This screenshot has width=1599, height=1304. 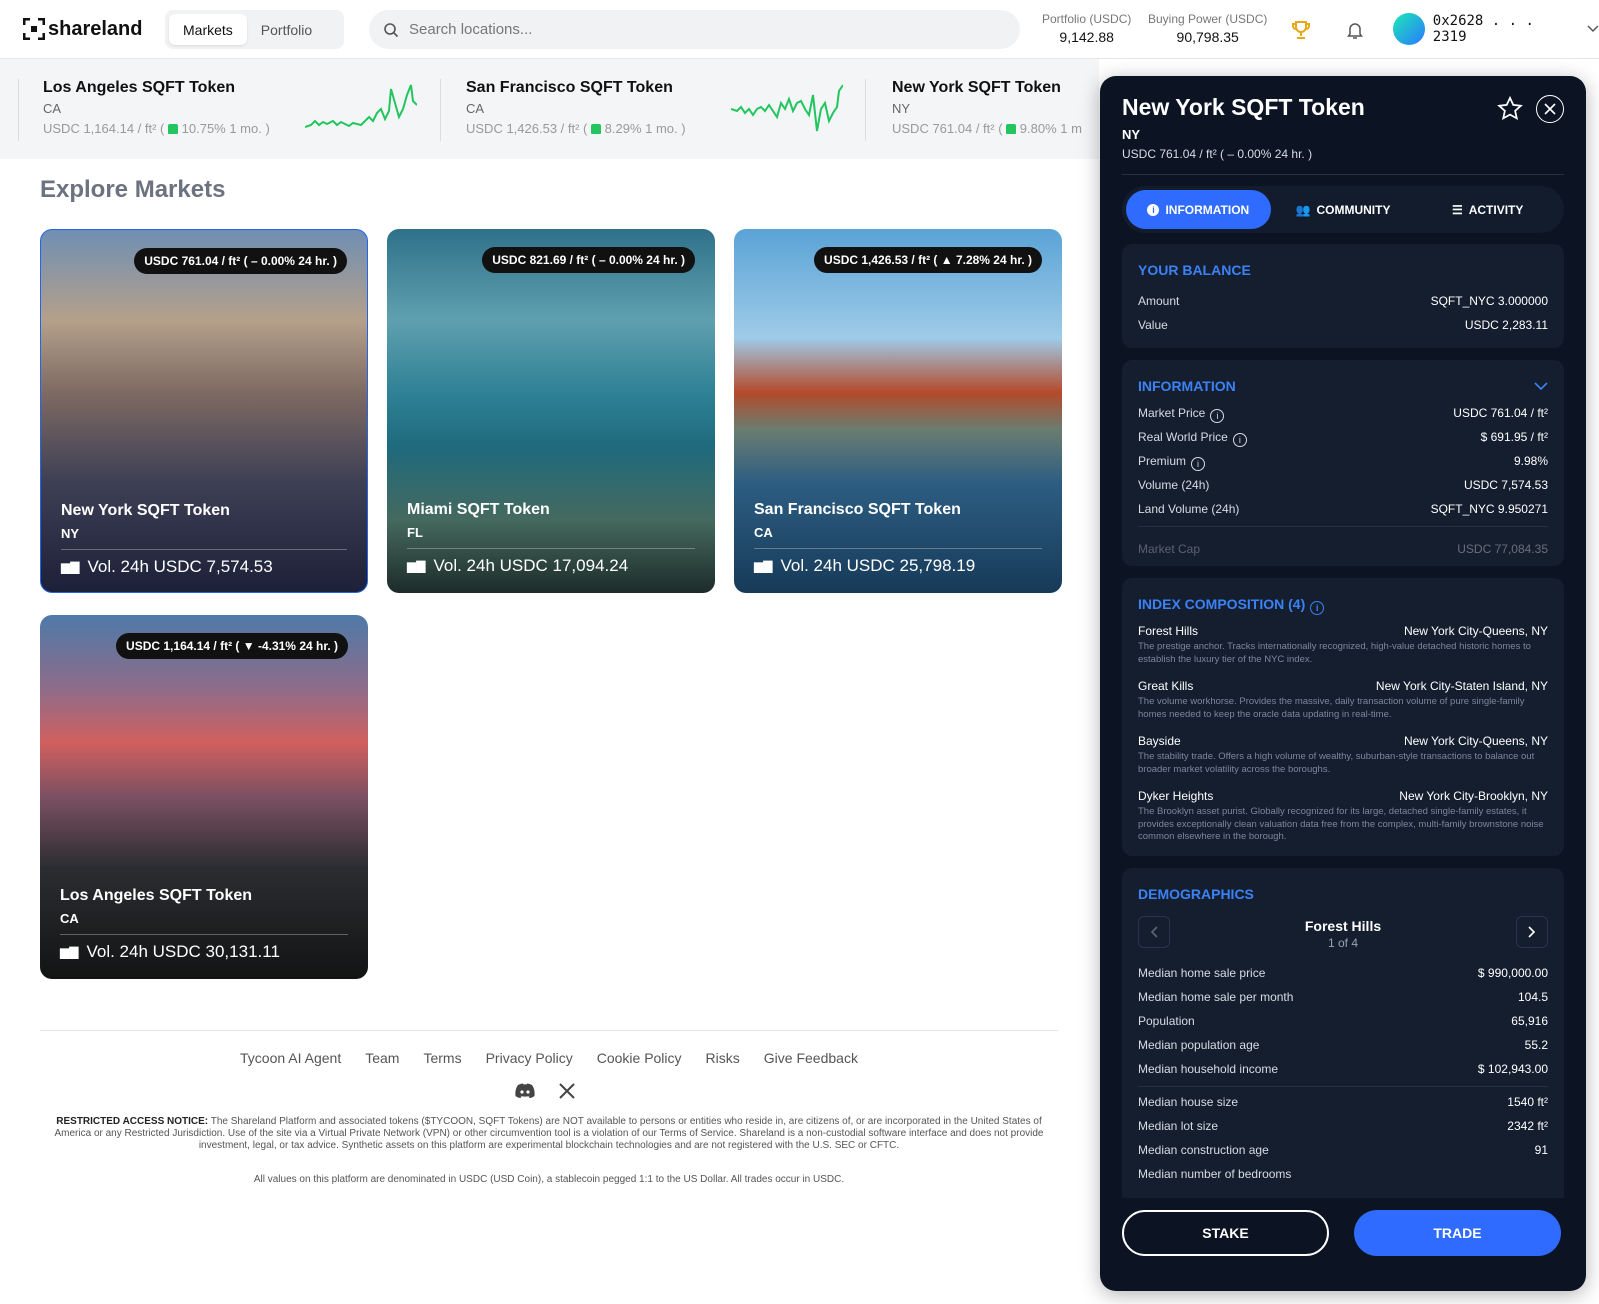 What do you see at coordinates (865, 565) in the screenshot?
I see `card-volume: ▆▇ Vol. 24h USDC 25,798.19` at bounding box center [865, 565].